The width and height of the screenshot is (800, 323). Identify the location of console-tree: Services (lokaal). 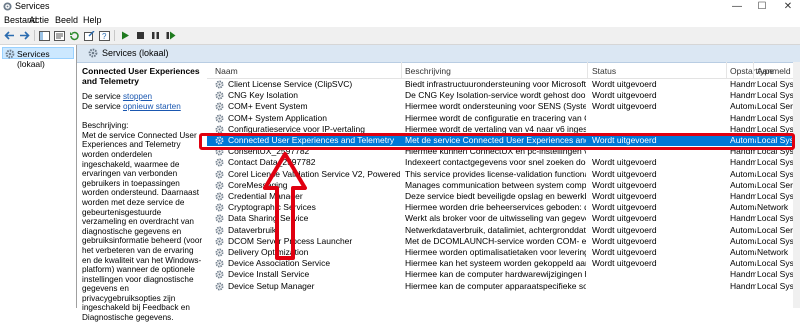
(38, 176).